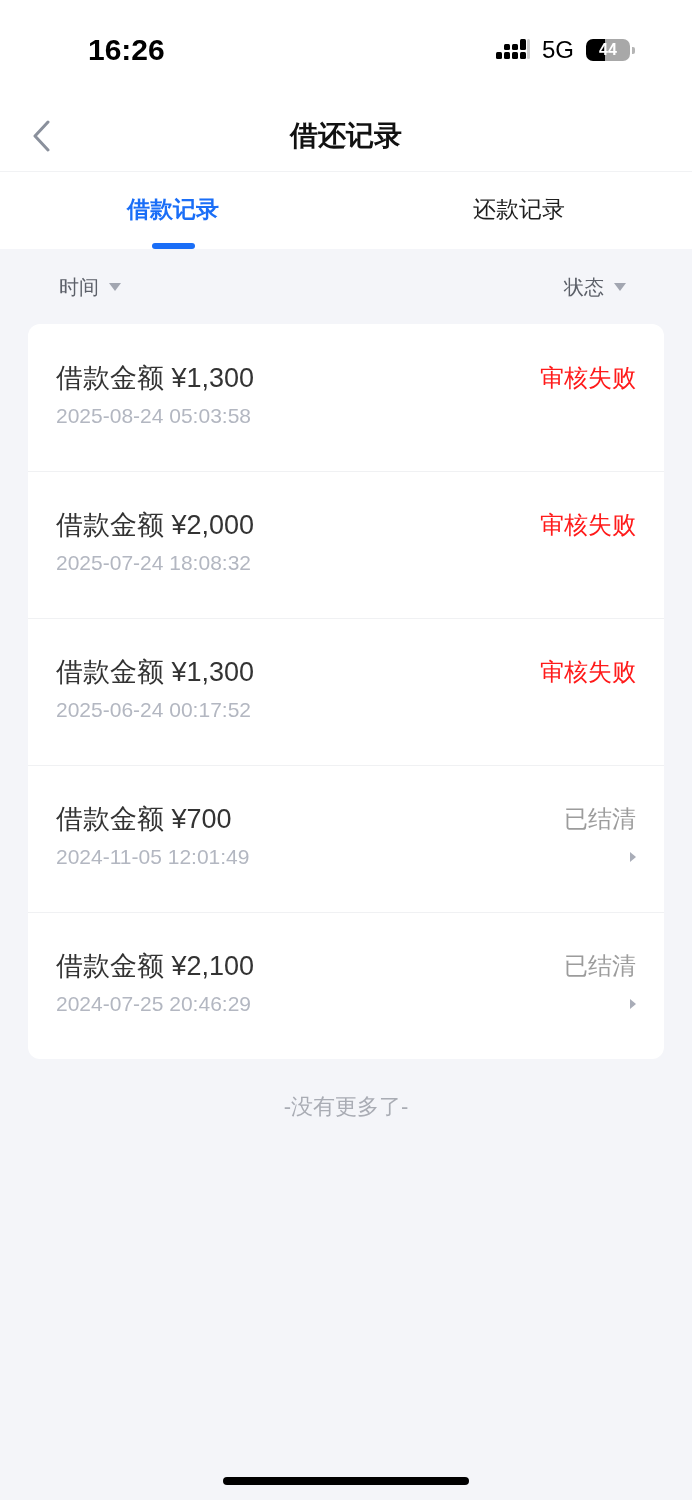 This screenshot has width=692, height=1500. Describe the element at coordinates (41, 135) in the screenshot. I see `back-chevron-icon` at that location.